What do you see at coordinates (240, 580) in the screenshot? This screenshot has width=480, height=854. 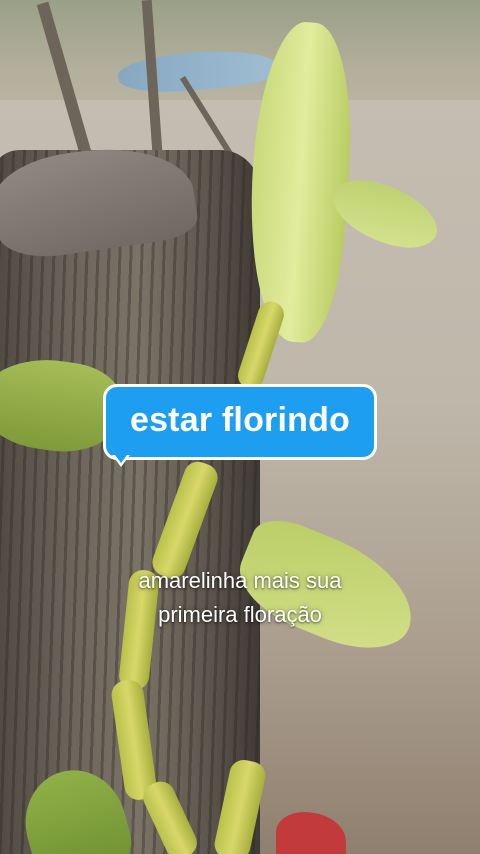 I see `caption-line-1: amarelinha mais sua` at bounding box center [240, 580].